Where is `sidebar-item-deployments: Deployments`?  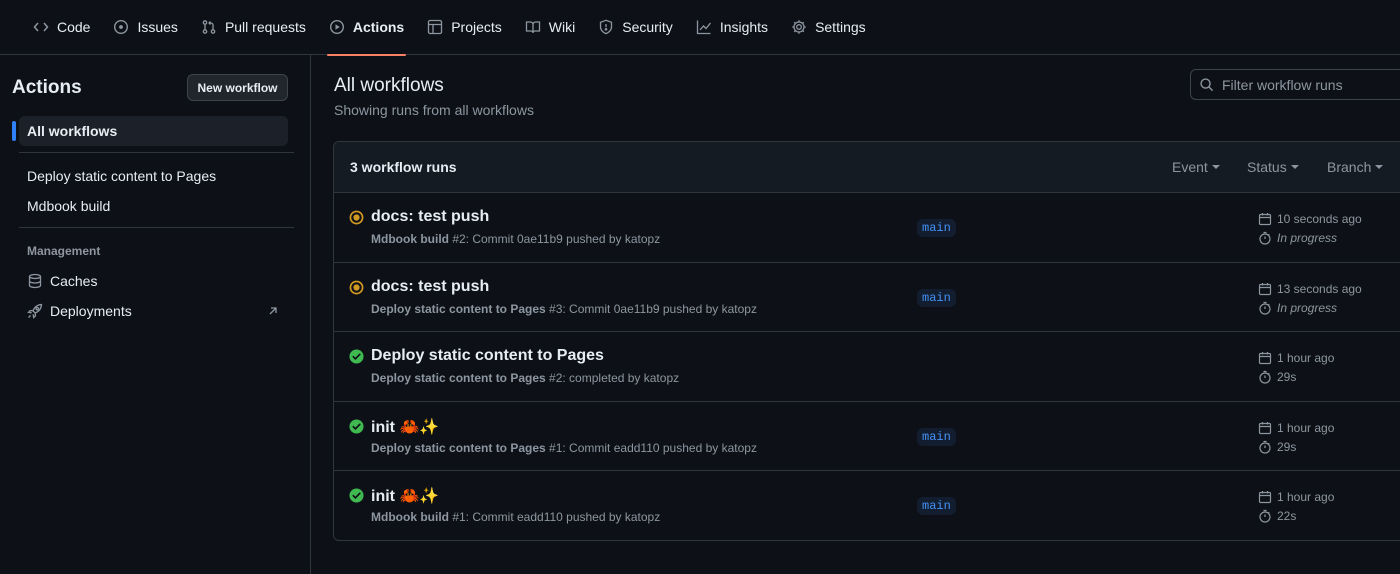 sidebar-item-deployments: Deployments is located at coordinates (79, 311).